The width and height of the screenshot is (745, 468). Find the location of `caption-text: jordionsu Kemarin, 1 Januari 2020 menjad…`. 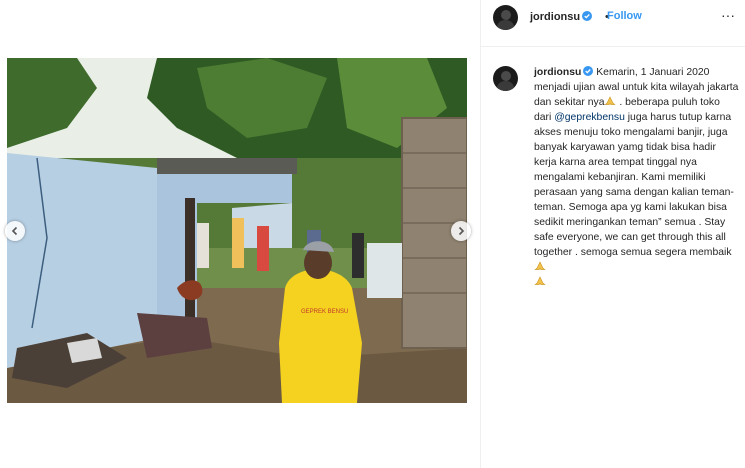

caption-text: jordionsu Kemarin, 1 Januari 2020 menjad… is located at coordinates (636, 177).